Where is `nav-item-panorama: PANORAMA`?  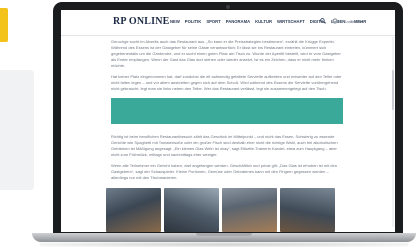
nav-item-panorama: PANORAMA is located at coordinates (238, 21).